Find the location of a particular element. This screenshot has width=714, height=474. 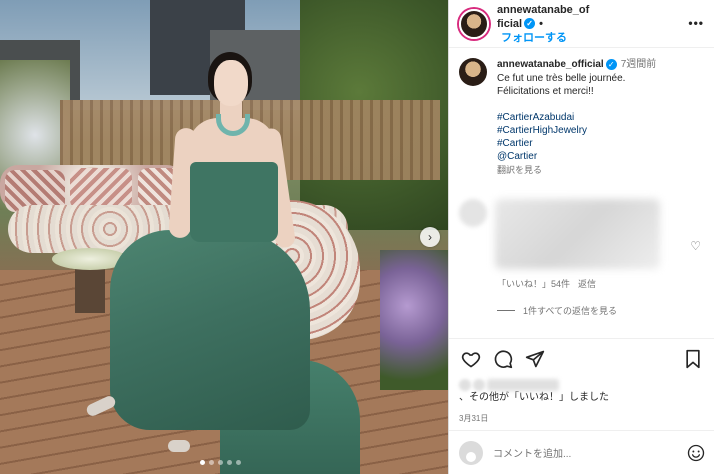

mention-link: @Cartier is located at coordinates (597, 156).